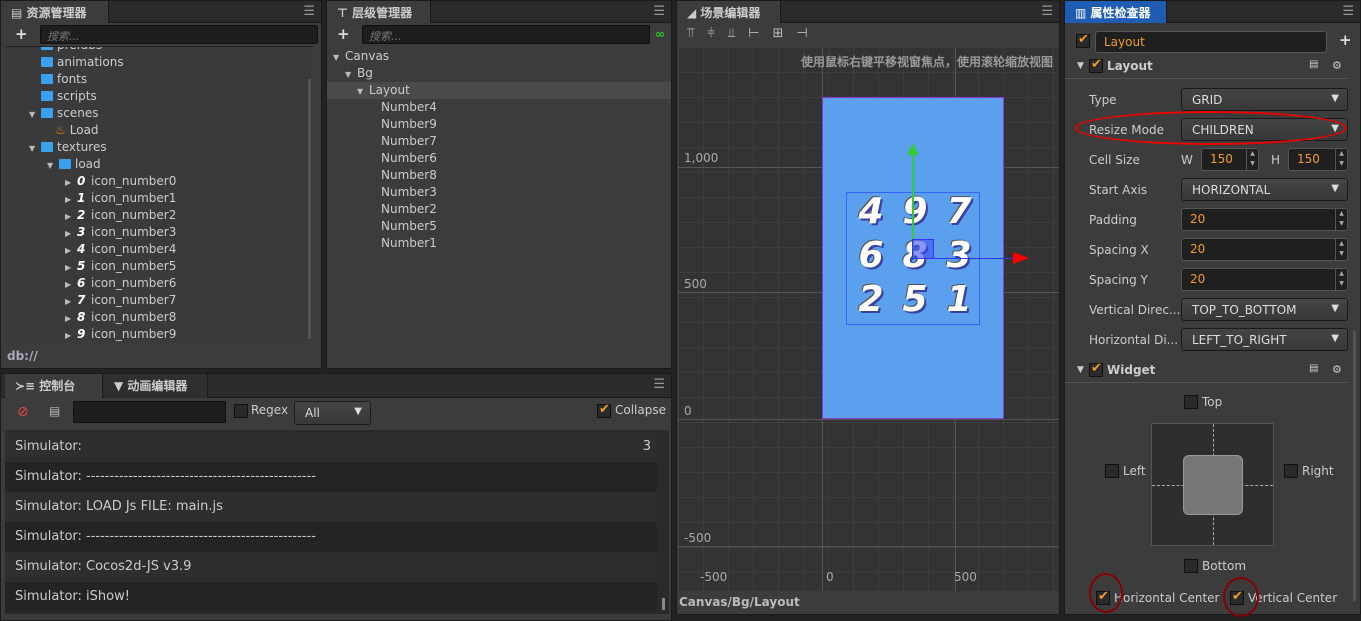 The height and width of the screenshot is (621, 1361). Describe the element at coordinates (331, 597) in the screenshot. I see `log-row: Simulator: iShow!` at that location.